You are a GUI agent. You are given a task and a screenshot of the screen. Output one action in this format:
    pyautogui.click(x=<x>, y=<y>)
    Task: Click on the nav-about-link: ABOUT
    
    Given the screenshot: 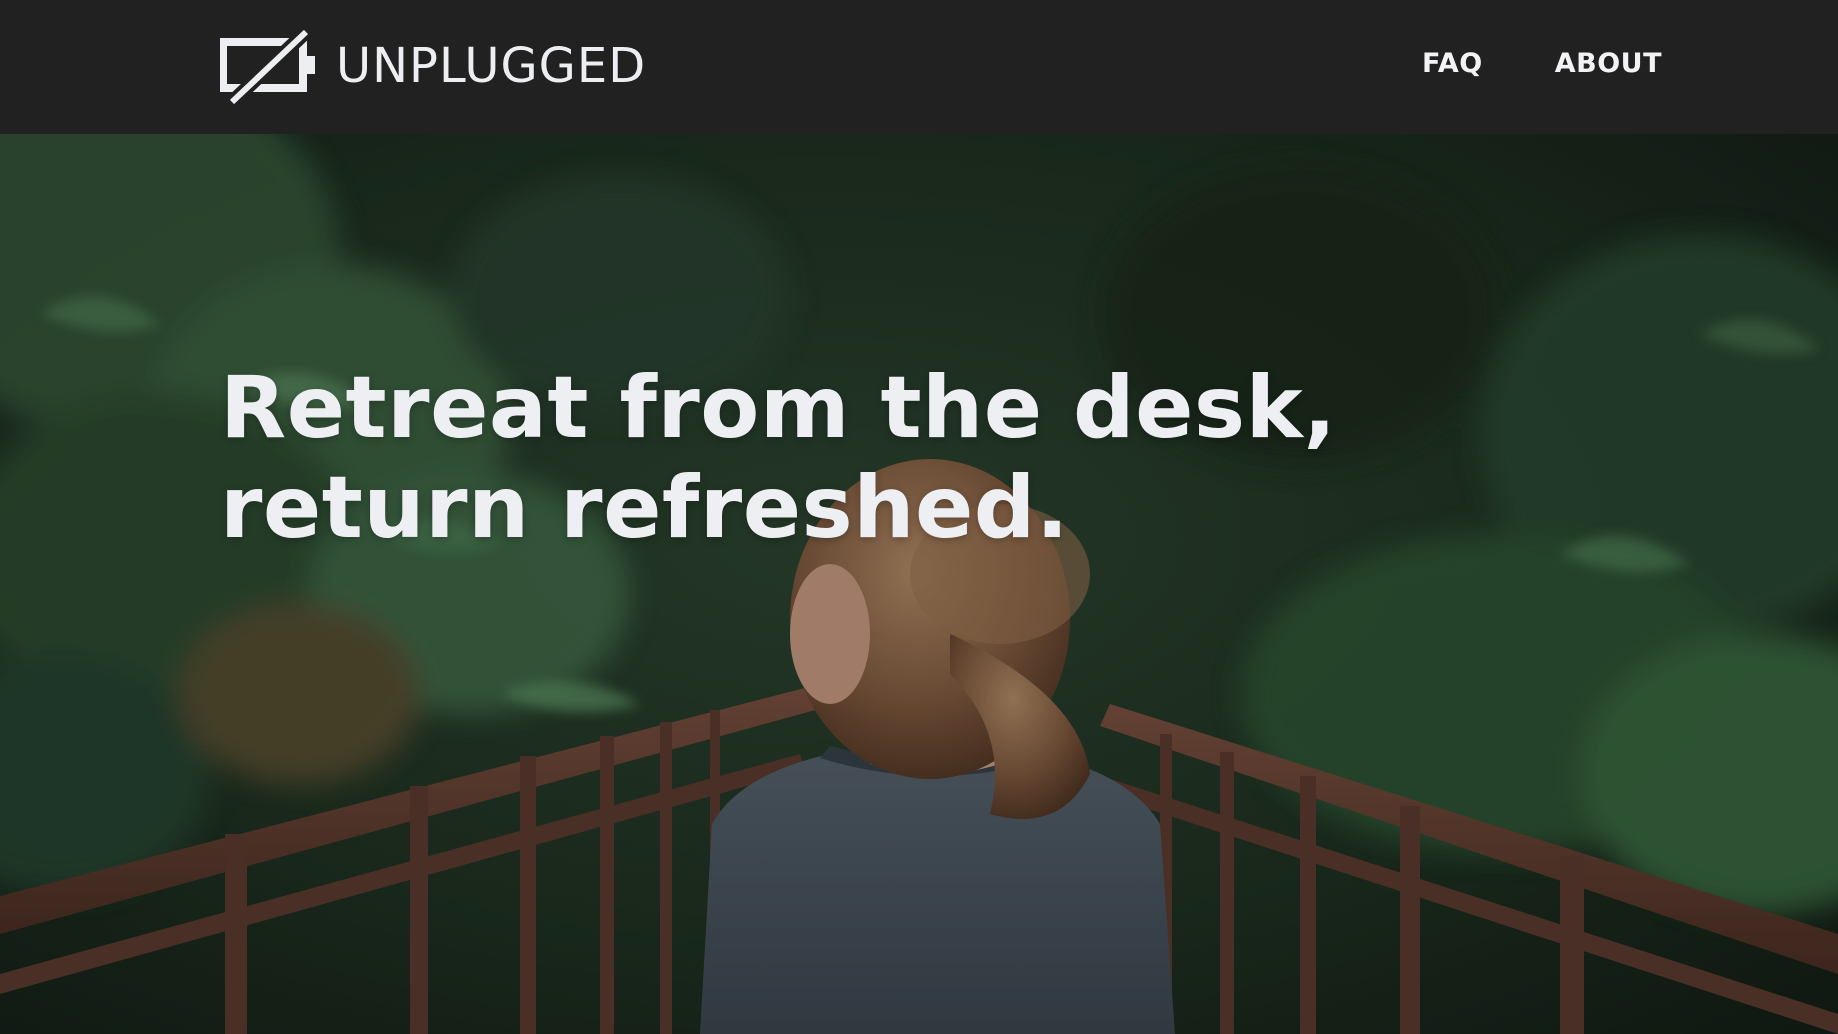 What is the action you would take?
    pyautogui.click(x=1608, y=63)
    